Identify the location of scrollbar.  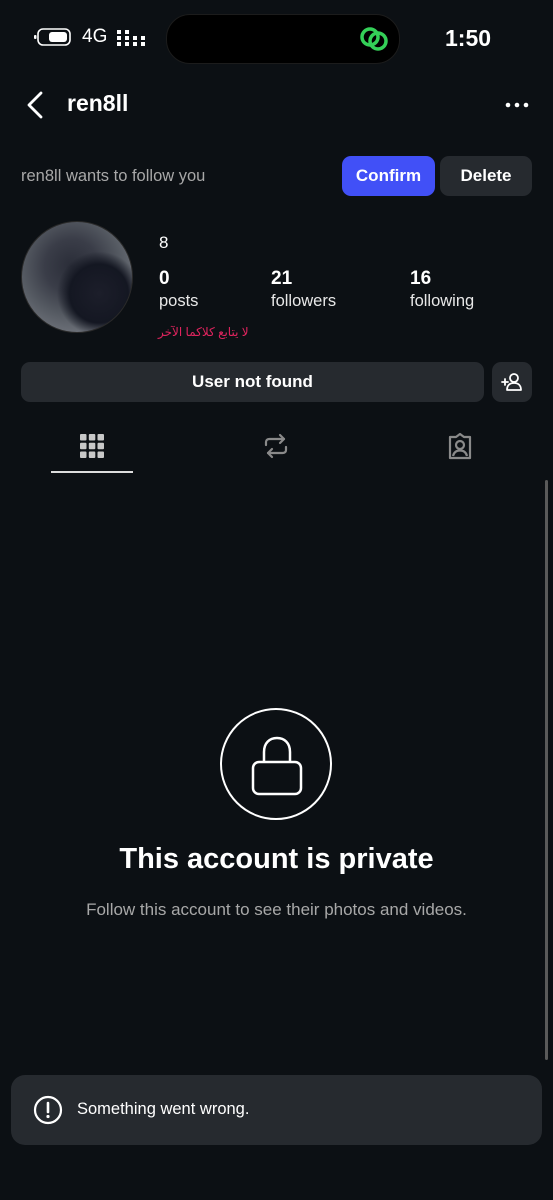
(546, 770).